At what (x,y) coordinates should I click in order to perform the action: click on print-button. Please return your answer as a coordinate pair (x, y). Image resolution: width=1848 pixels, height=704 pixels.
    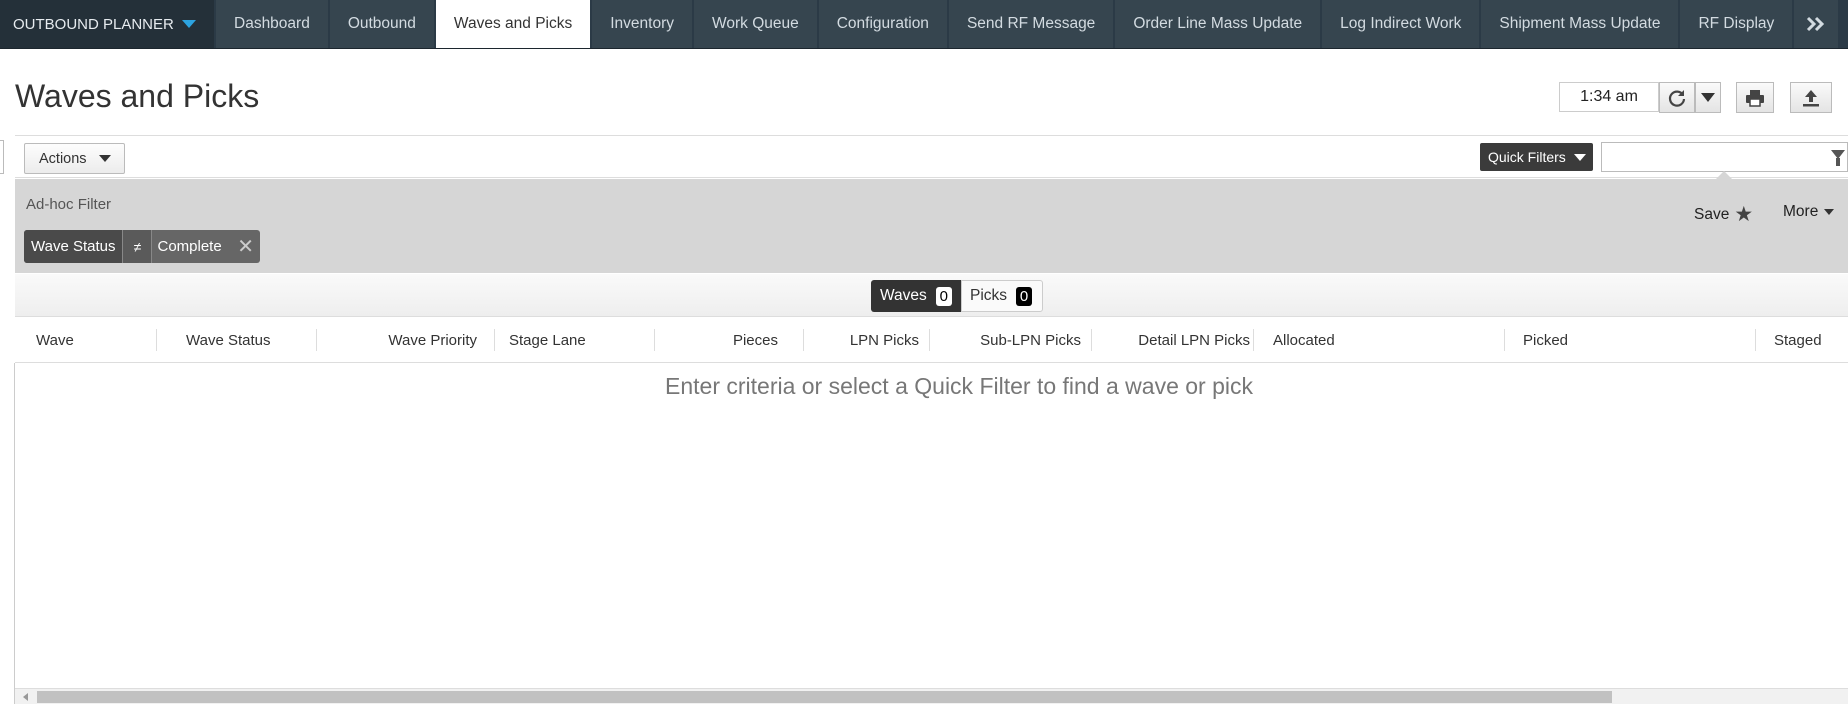
    Looking at the image, I should click on (1755, 97).